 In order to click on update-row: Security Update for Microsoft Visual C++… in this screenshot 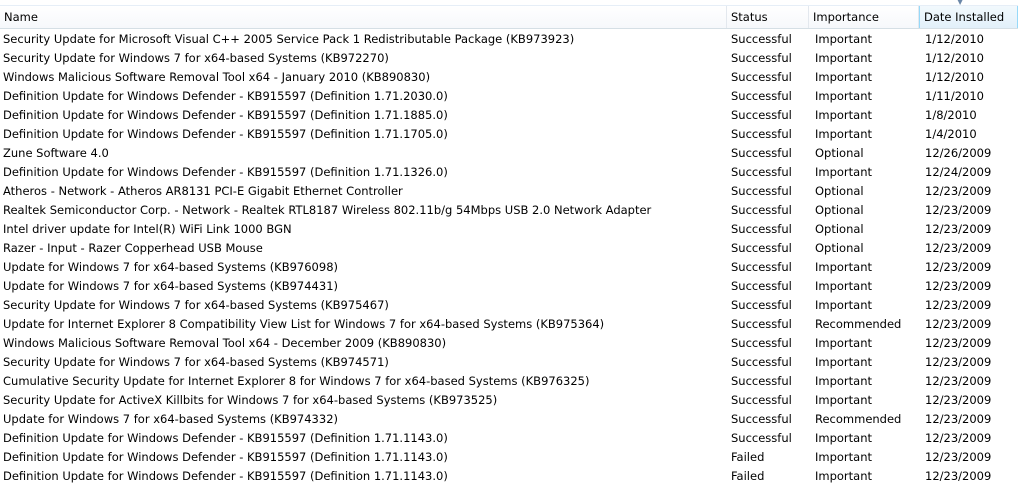, I will do `click(509, 39)`.